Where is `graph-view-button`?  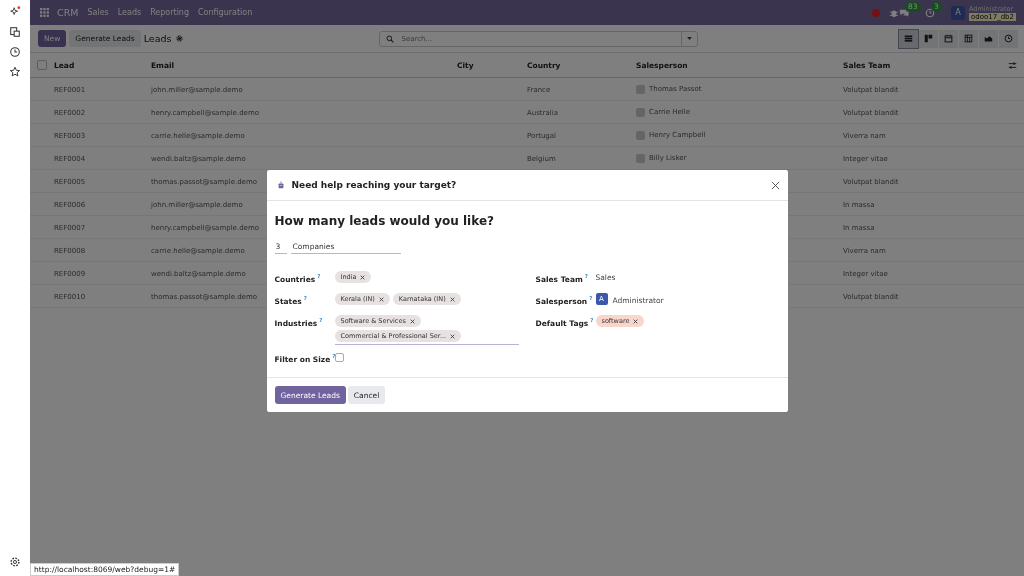 graph-view-button is located at coordinates (988, 38).